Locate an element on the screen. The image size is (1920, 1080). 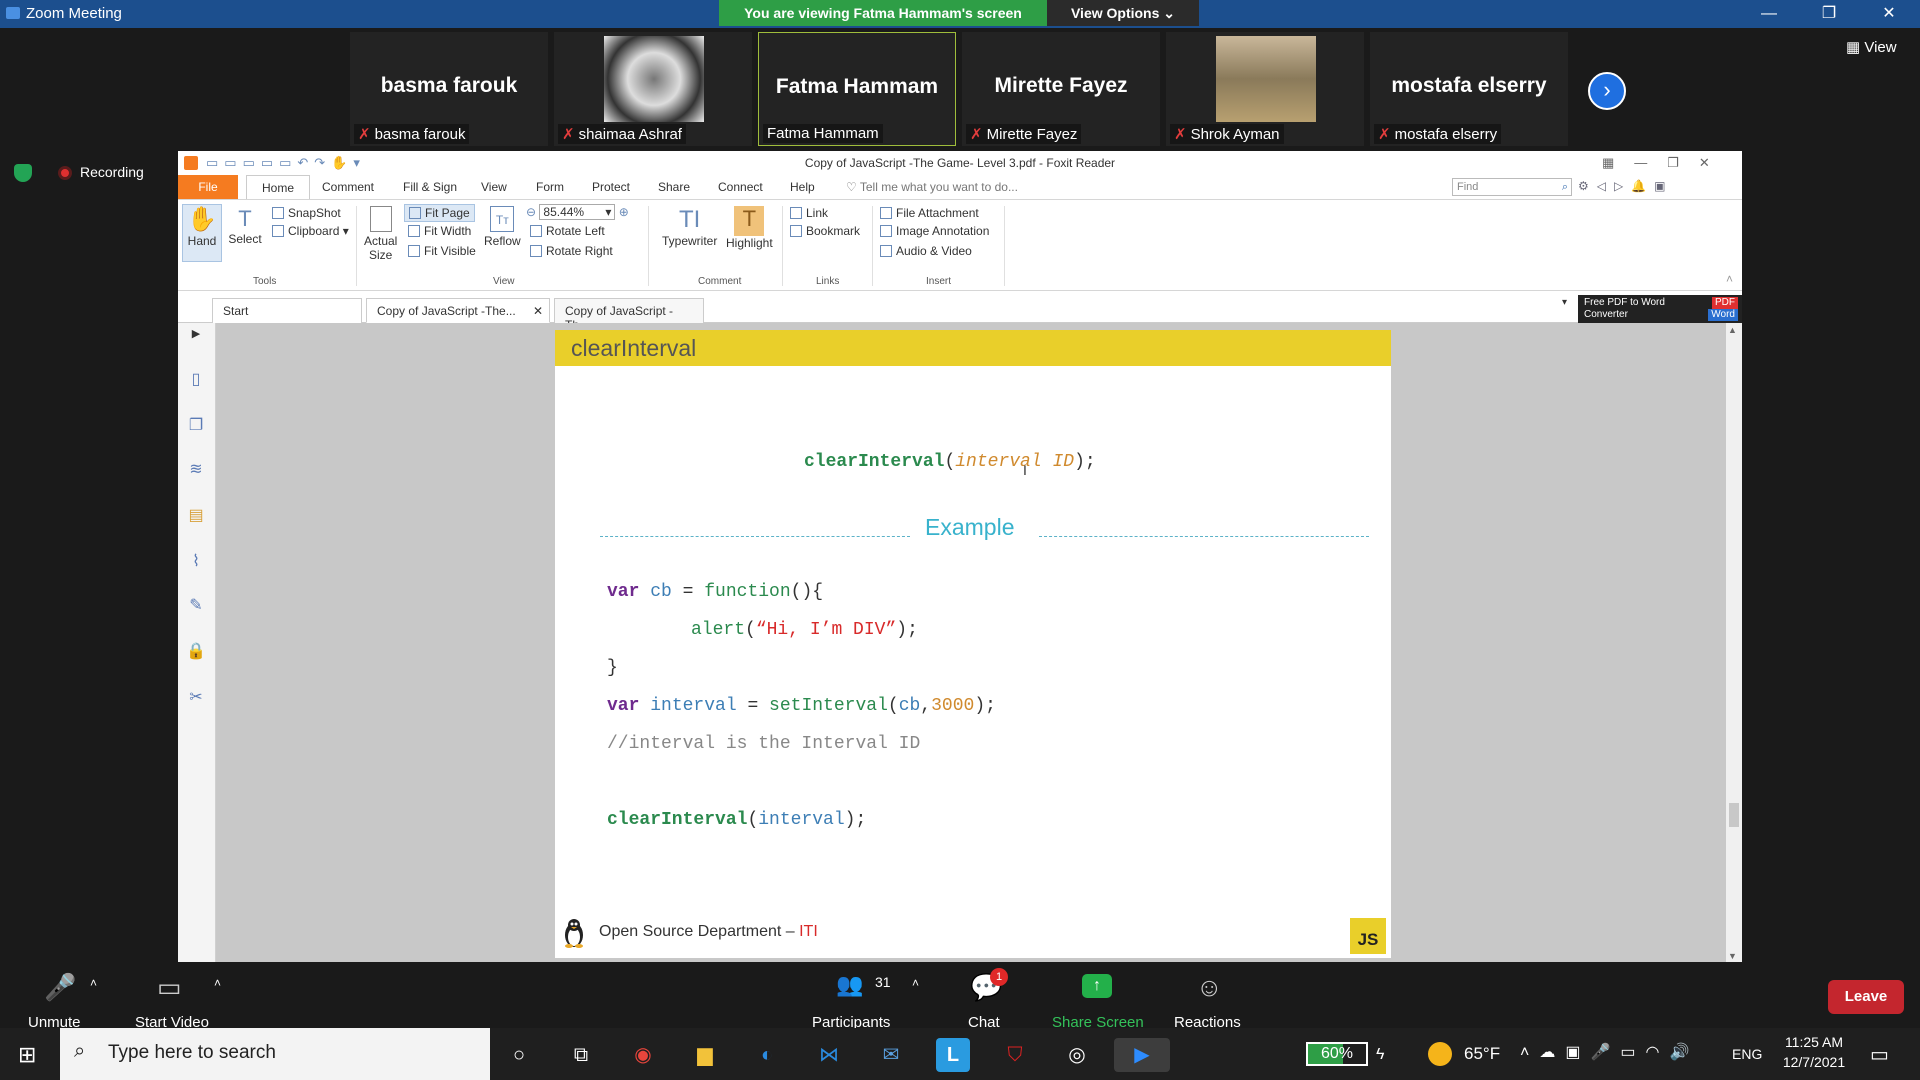
zoom-control: ⊖ 85.44% ▾ ⊕ is located at coordinates (577, 212).